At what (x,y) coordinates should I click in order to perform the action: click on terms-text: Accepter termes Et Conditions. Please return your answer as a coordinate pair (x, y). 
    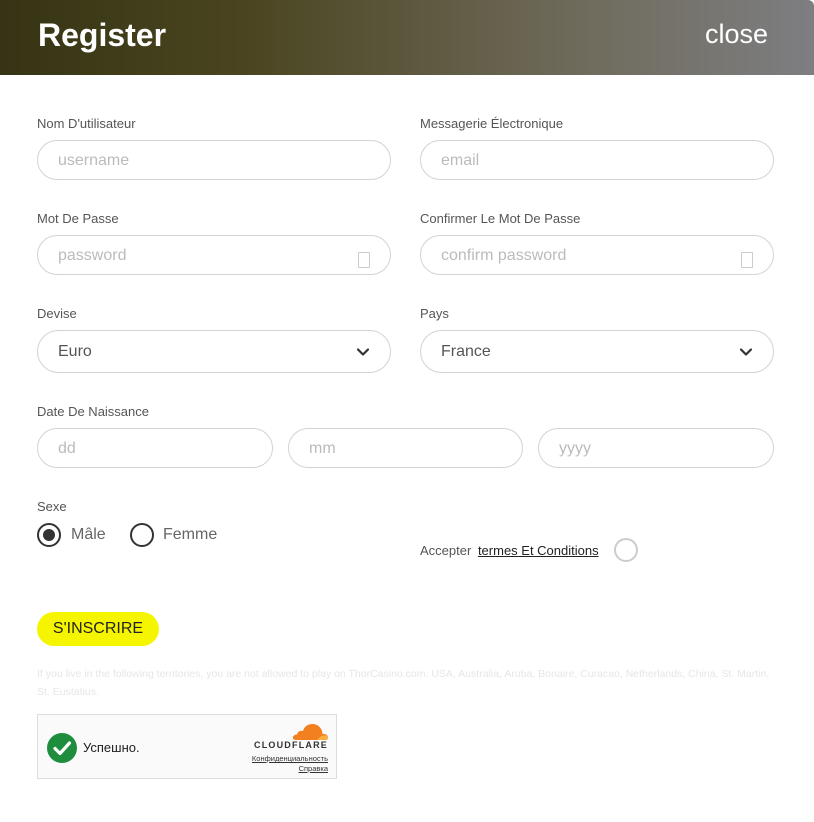
    Looking at the image, I should click on (509, 550).